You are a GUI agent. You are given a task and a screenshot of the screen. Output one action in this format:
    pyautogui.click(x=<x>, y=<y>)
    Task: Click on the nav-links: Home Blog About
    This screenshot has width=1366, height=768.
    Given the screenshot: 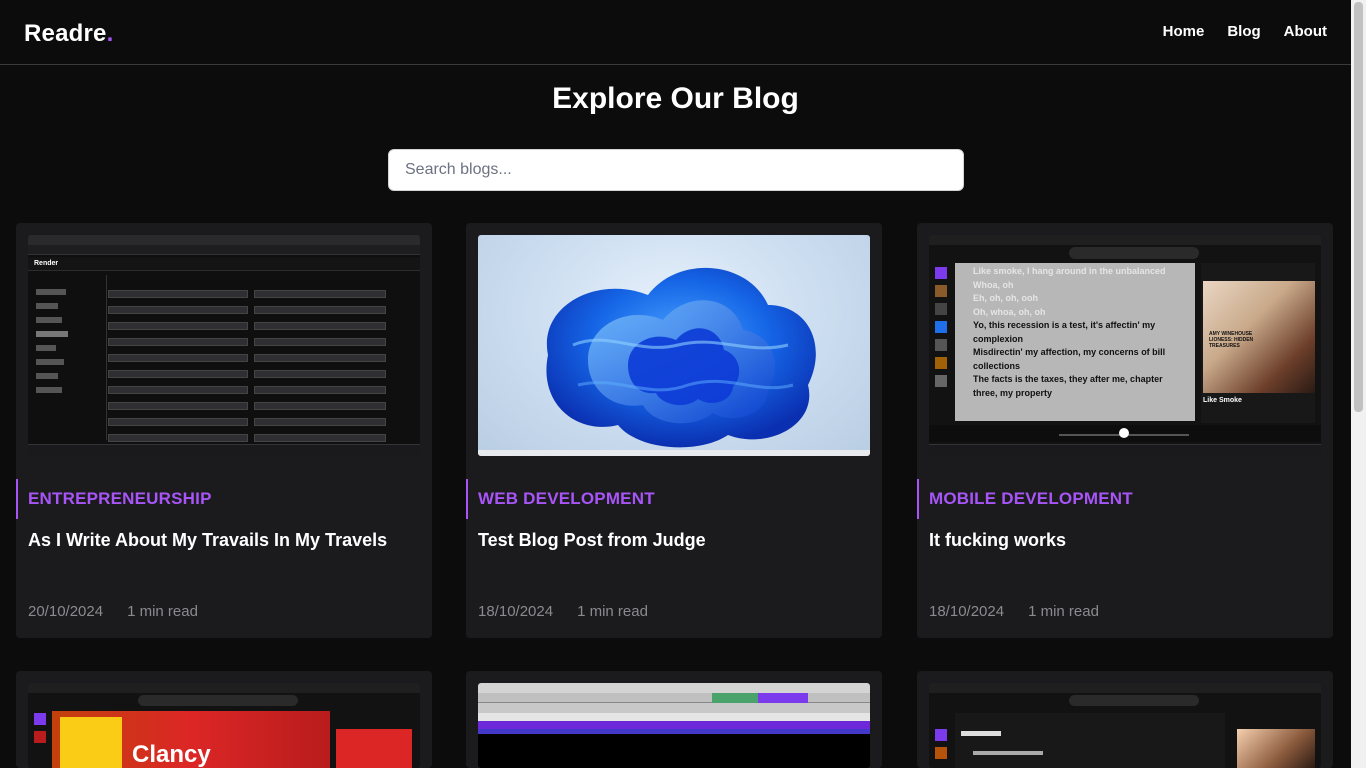 What is the action you would take?
    pyautogui.click(x=1245, y=31)
    